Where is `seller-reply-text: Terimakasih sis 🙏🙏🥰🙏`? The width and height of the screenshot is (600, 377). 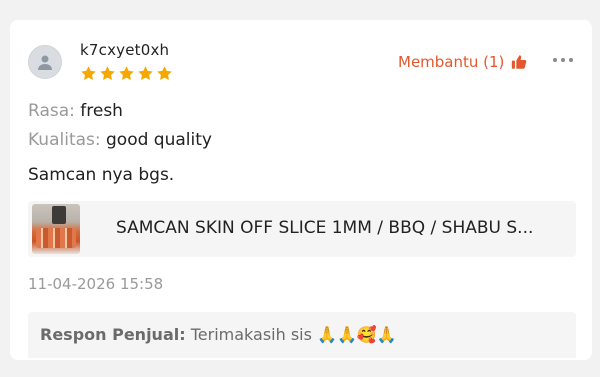
seller-reply-text: Terimakasih sis 🙏🙏🥰🙏 is located at coordinates (293, 334).